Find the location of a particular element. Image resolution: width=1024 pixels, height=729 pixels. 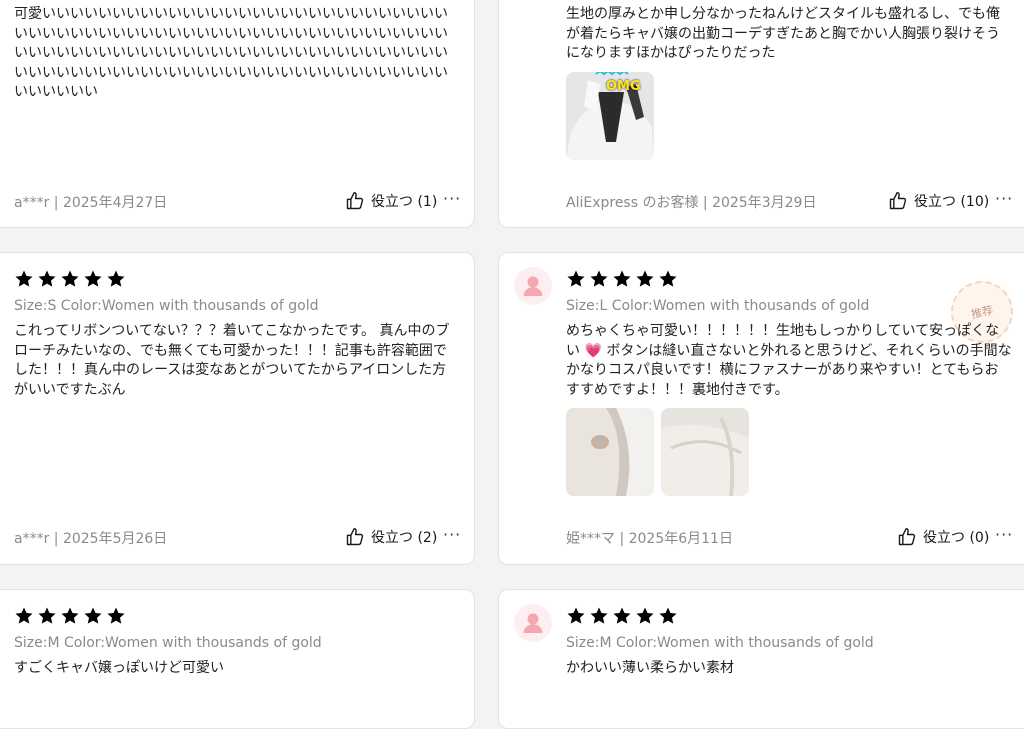

review-text: かわいい薄い柔らかい素材 is located at coordinates (650, 668).